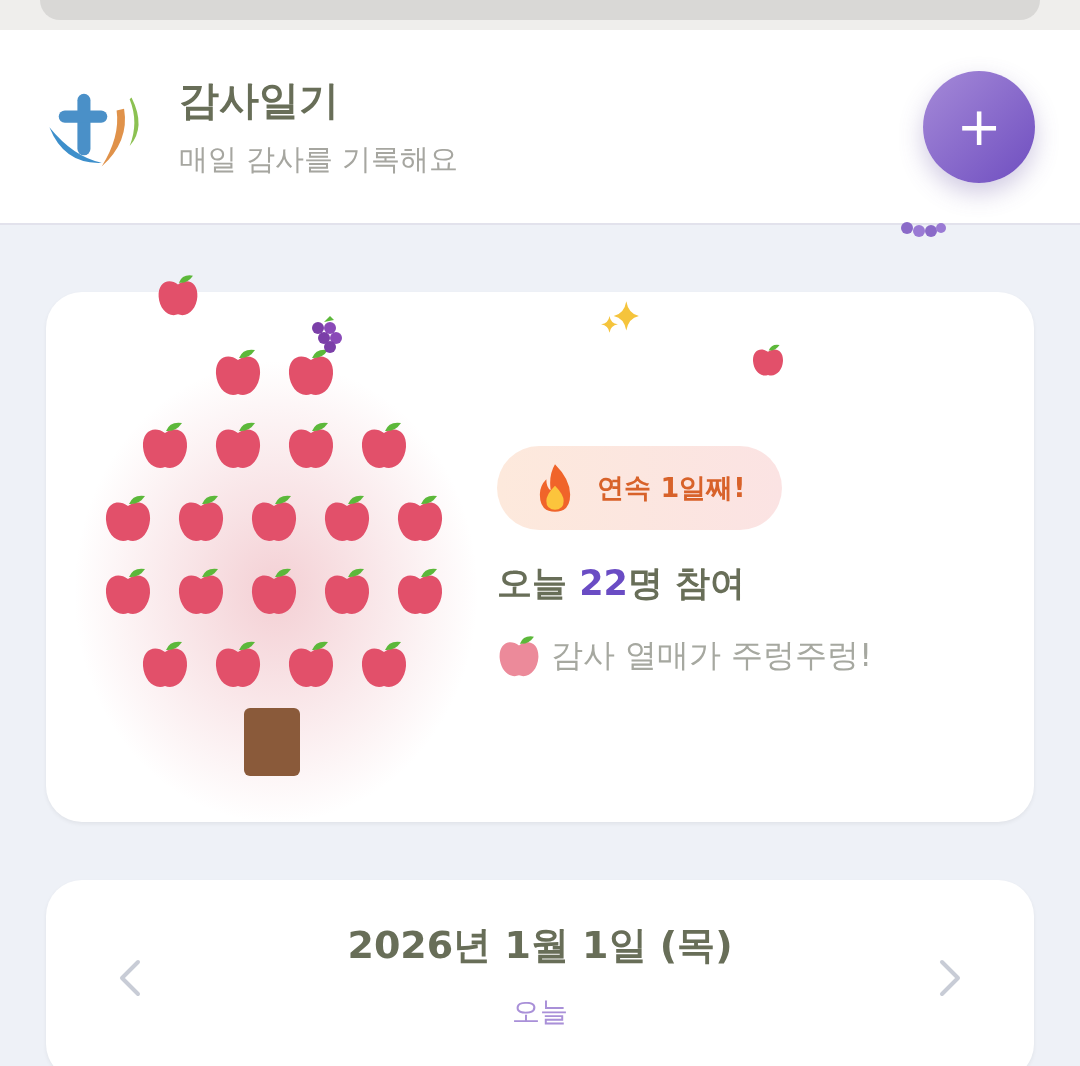 The image size is (1080, 1066). I want to click on chevron-left-icon, so click(130, 978).